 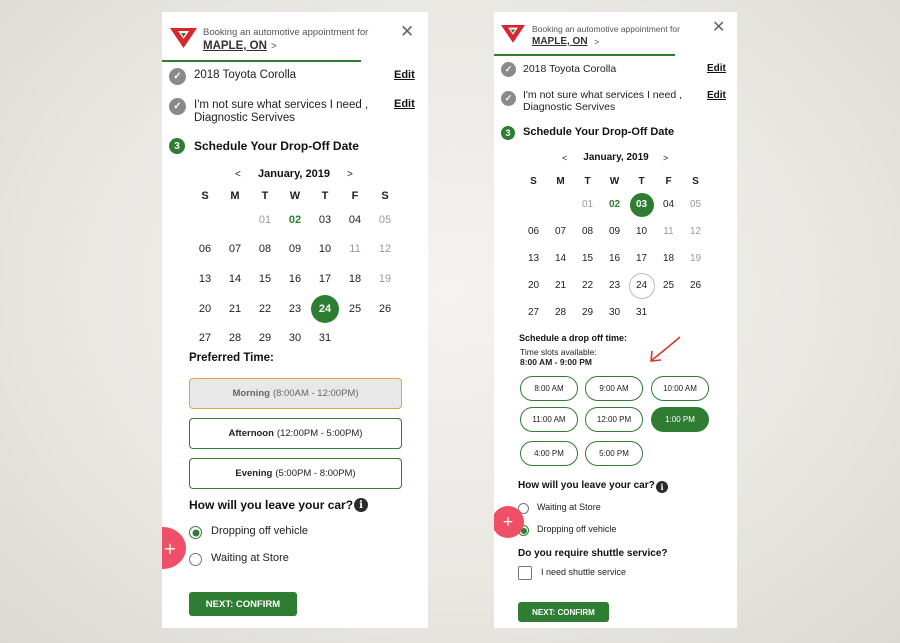 I want to click on time-slot: 4:00 PM, so click(x=549, y=453).